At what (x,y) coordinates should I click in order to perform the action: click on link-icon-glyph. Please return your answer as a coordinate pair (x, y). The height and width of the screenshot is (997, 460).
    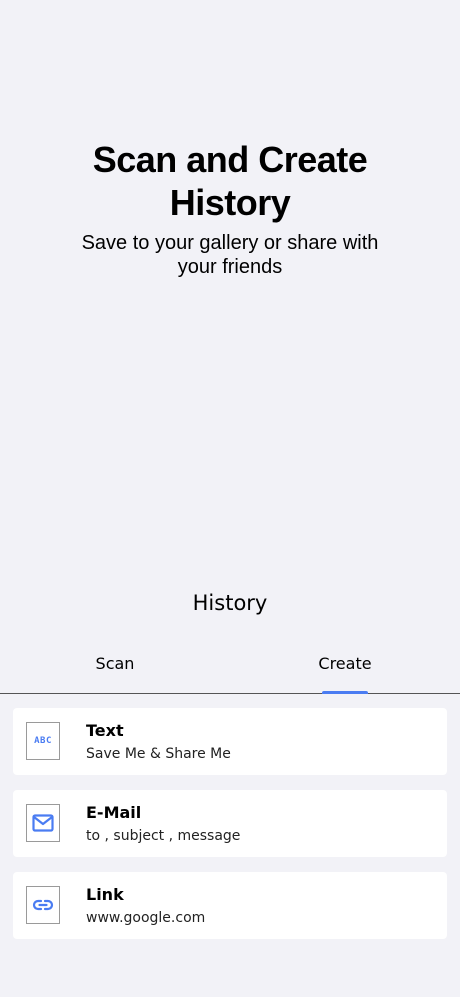
    Looking at the image, I should click on (43, 905).